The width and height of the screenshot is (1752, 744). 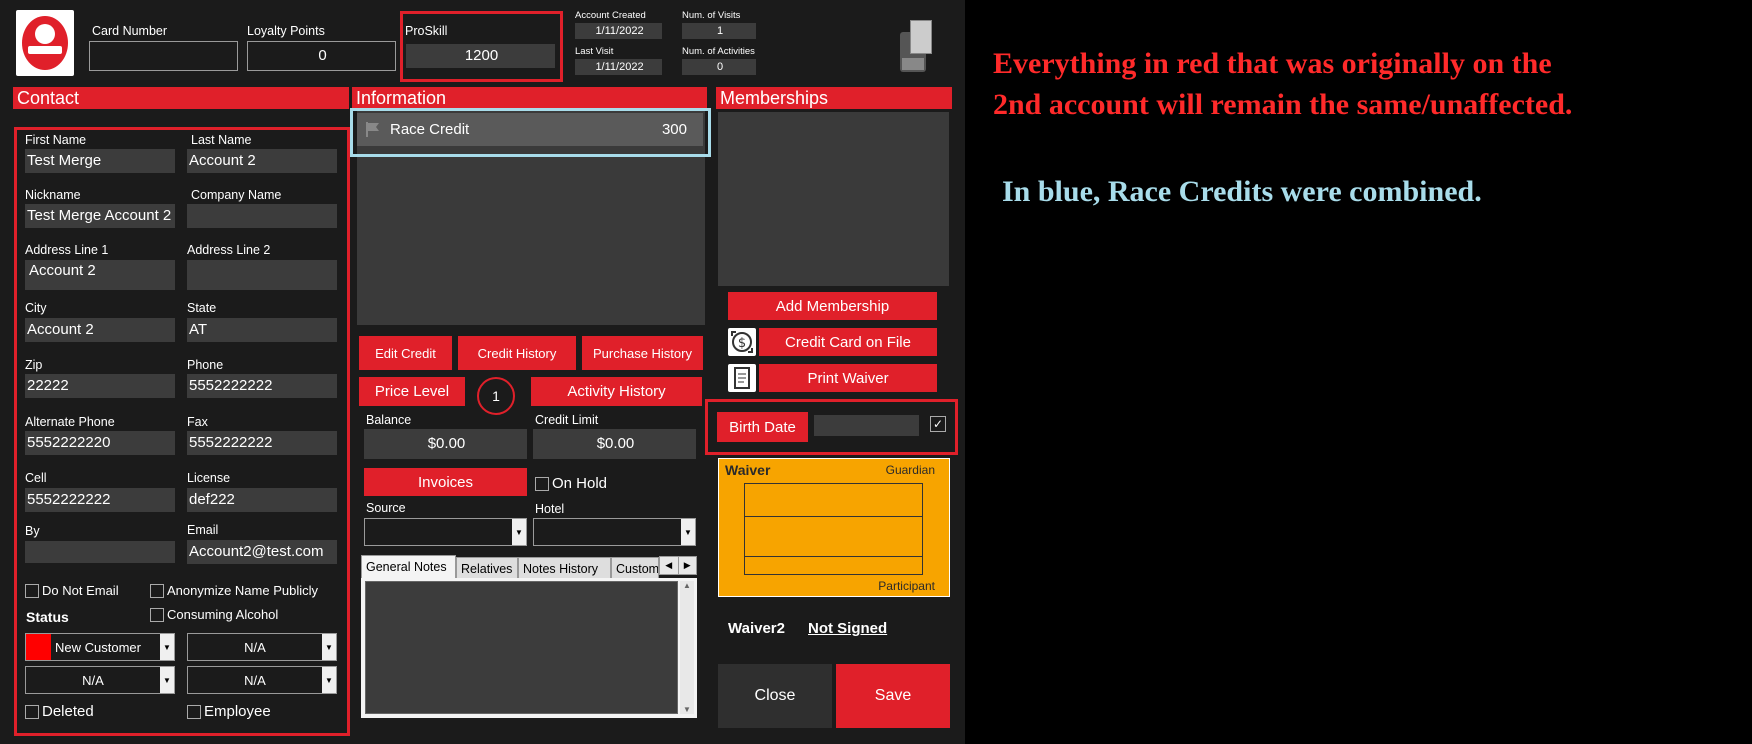 I want to click on on-hold-checkbox: On Hold, so click(x=571, y=483).